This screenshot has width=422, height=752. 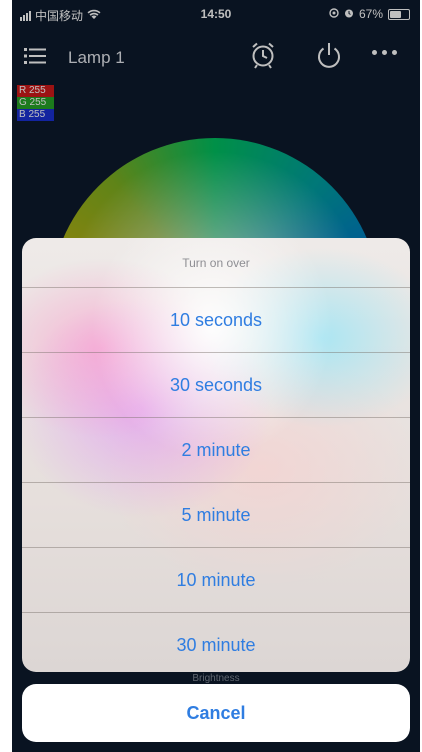 What do you see at coordinates (216, 642) in the screenshot?
I see `option-30-minute: 30 minute` at bounding box center [216, 642].